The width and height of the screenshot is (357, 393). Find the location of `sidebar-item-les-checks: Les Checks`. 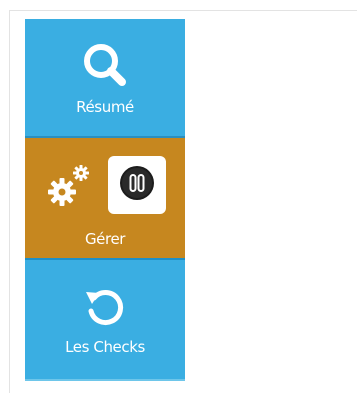

sidebar-item-les-checks: Les Checks is located at coordinates (105, 320).